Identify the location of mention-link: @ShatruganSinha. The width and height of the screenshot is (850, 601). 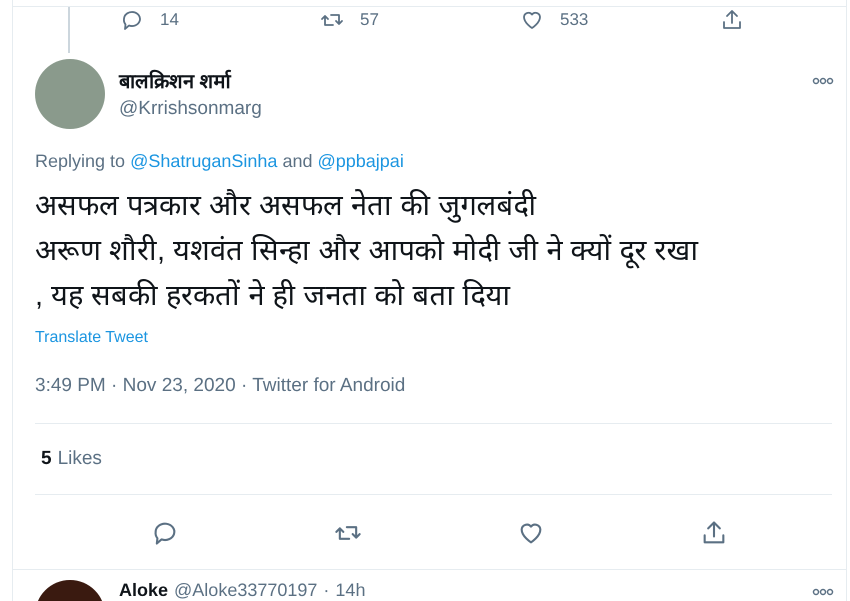
(204, 161).